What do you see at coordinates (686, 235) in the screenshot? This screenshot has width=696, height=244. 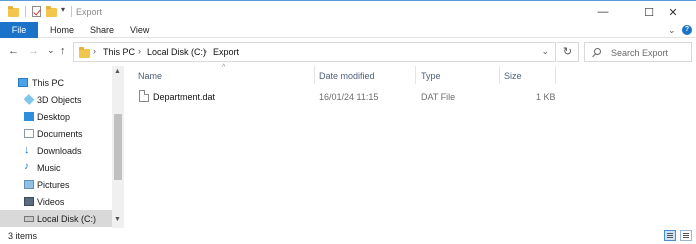 I see `large-icons-view-icon` at bounding box center [686, 235].